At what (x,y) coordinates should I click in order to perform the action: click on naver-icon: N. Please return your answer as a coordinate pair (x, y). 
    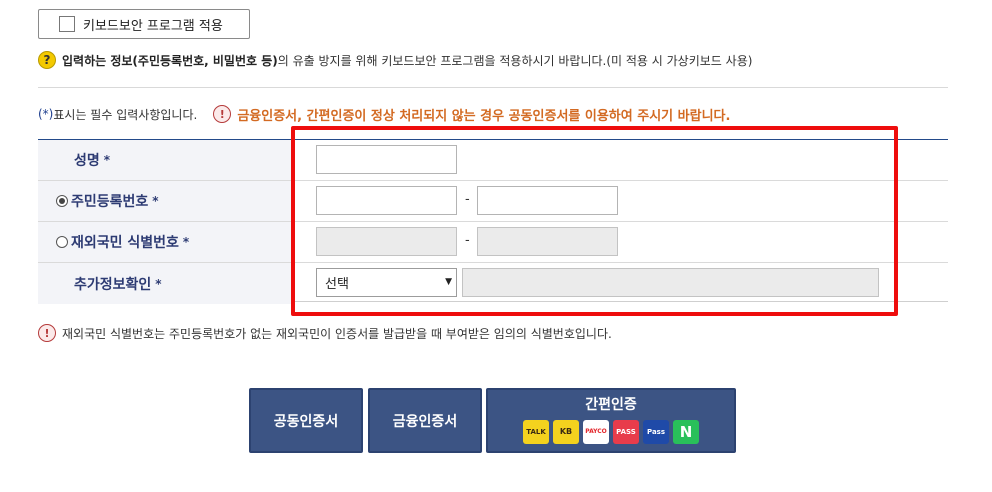
    Looking at the image, I should click on (686, 431).